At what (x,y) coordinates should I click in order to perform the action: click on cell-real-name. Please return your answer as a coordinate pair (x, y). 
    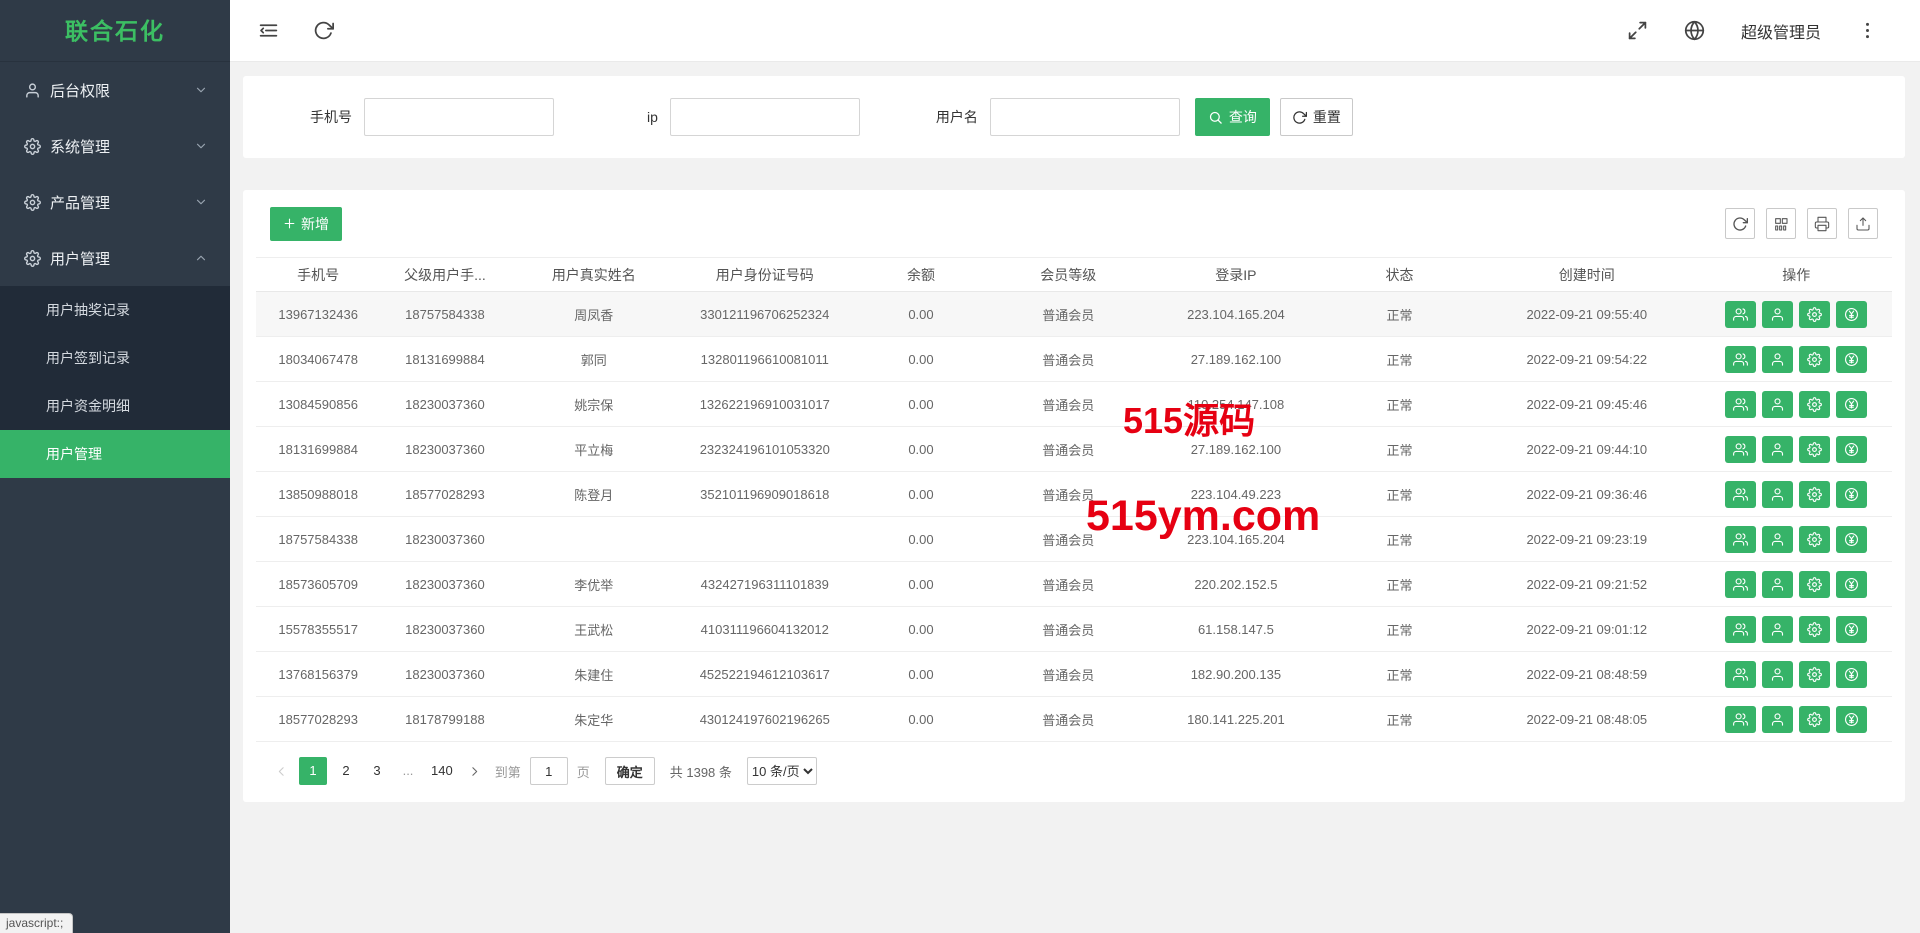
    Looking at the image, I should click on (594, 539).